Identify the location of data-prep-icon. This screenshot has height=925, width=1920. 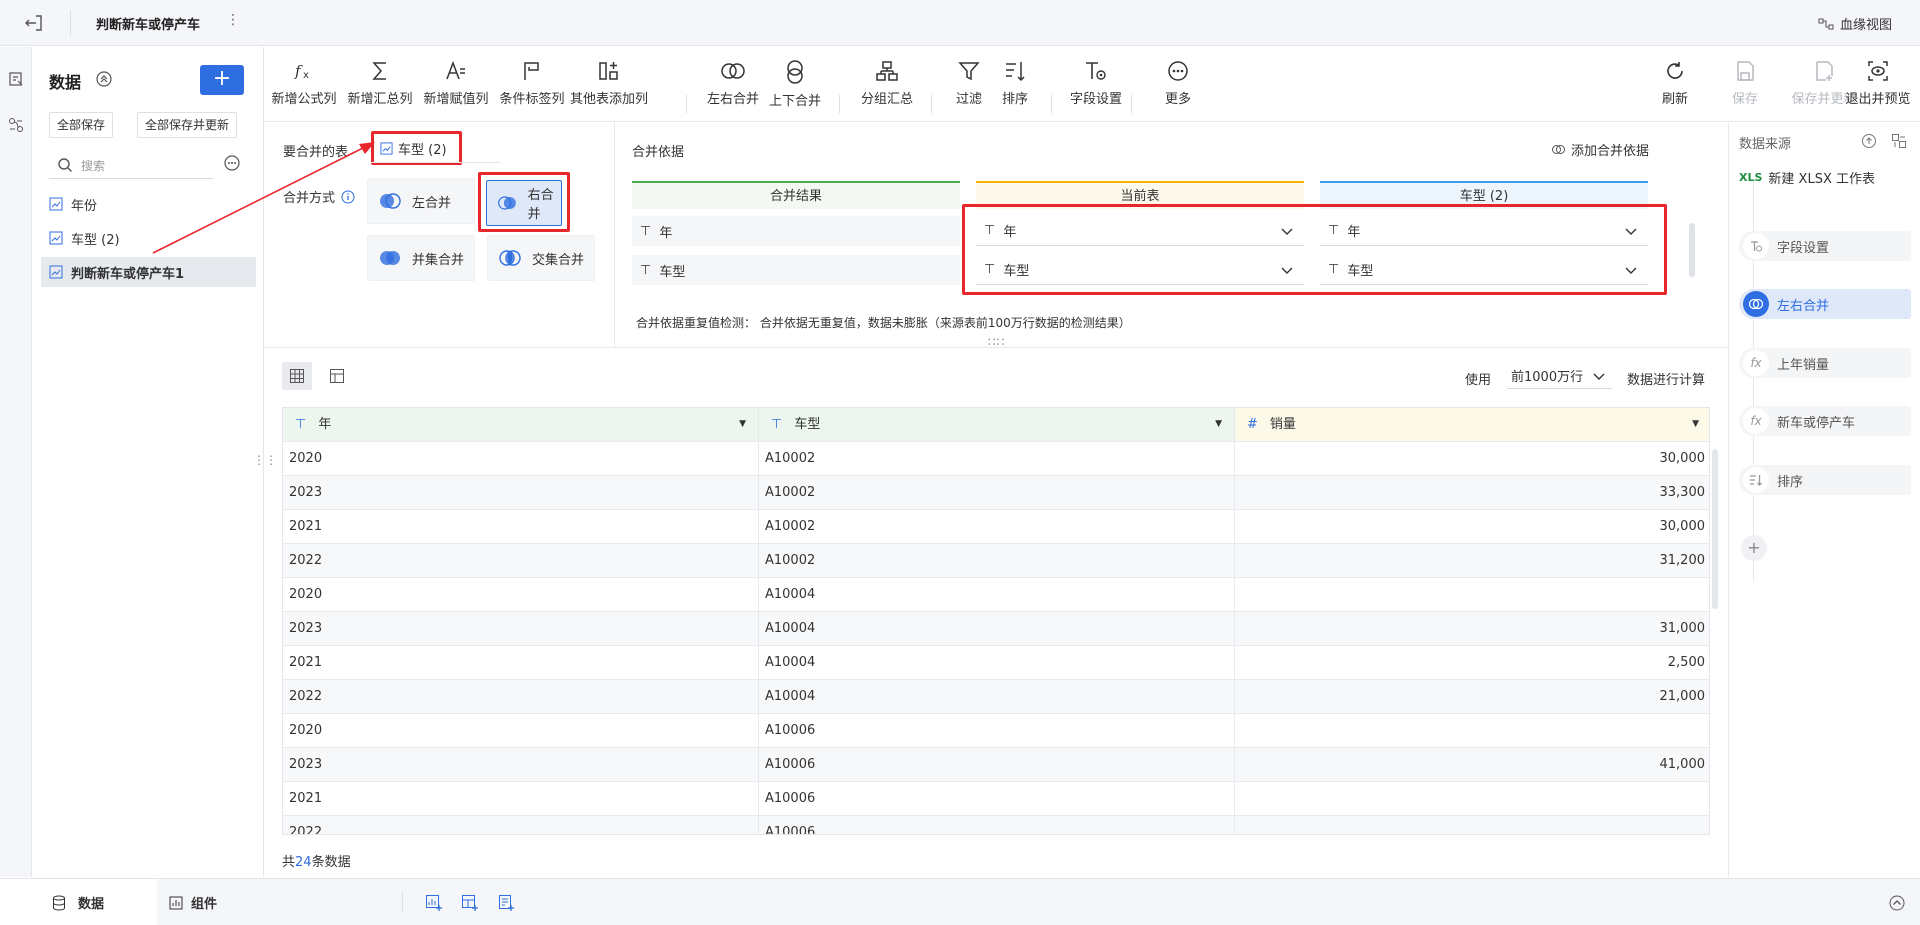
(16, 79).